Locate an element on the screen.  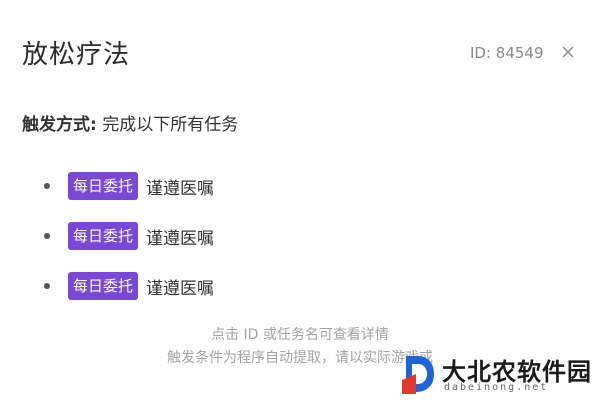
task-id-label: ID: 84549 is located at coordinates (507, 53).